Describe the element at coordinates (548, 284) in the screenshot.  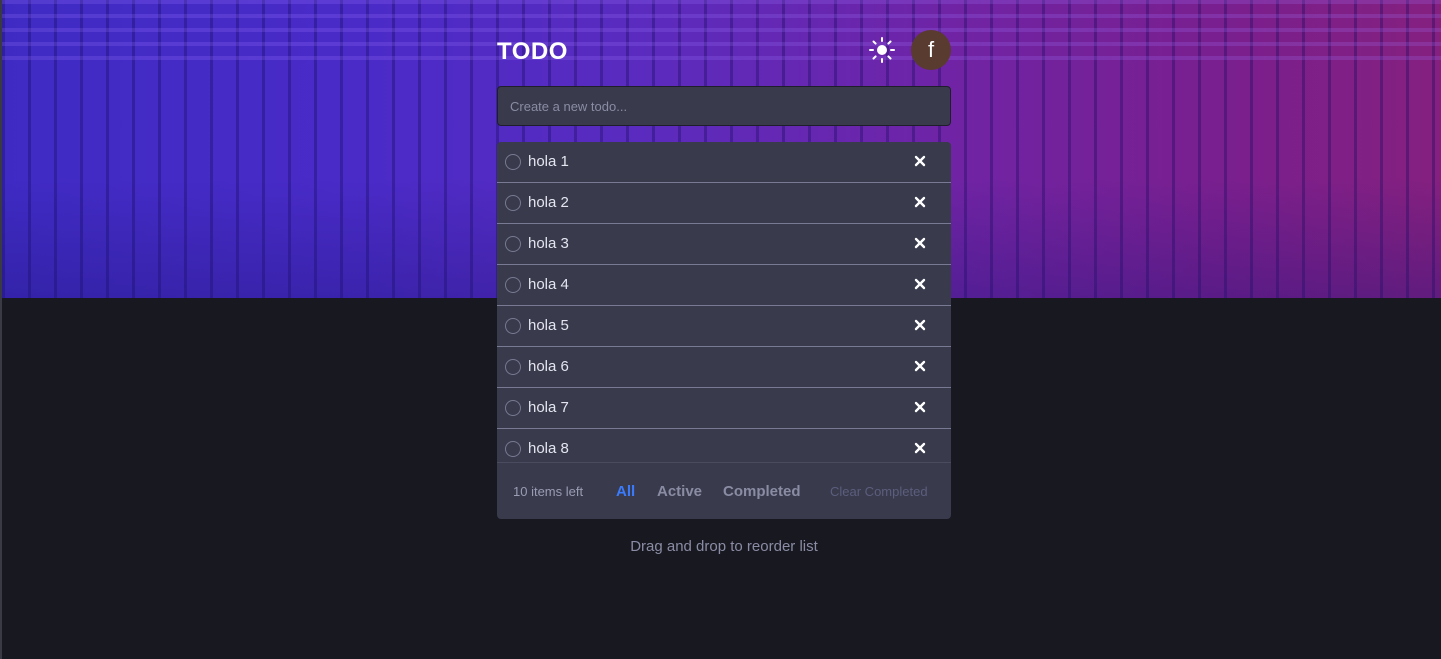
I see `todo-label: hola 4` at that location.